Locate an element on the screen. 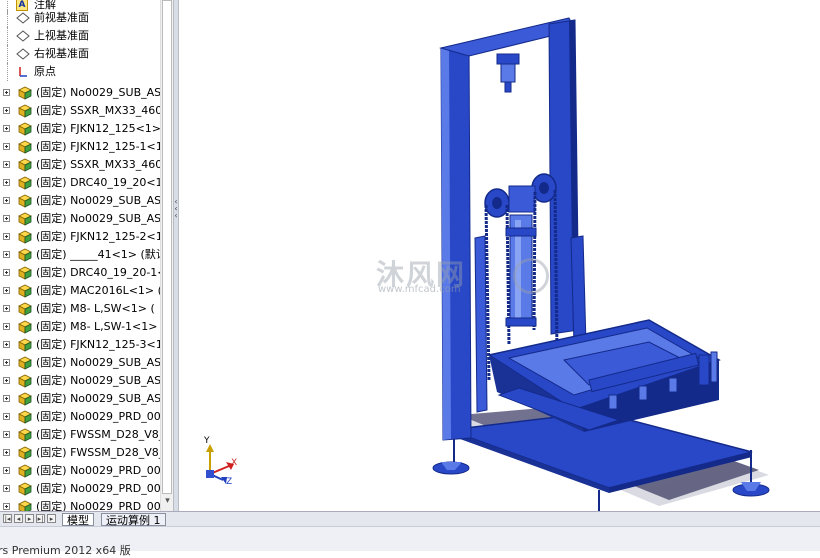 The image size is (820, 558). tree-item-plane: 原点 is located at coordinates (80, 72).